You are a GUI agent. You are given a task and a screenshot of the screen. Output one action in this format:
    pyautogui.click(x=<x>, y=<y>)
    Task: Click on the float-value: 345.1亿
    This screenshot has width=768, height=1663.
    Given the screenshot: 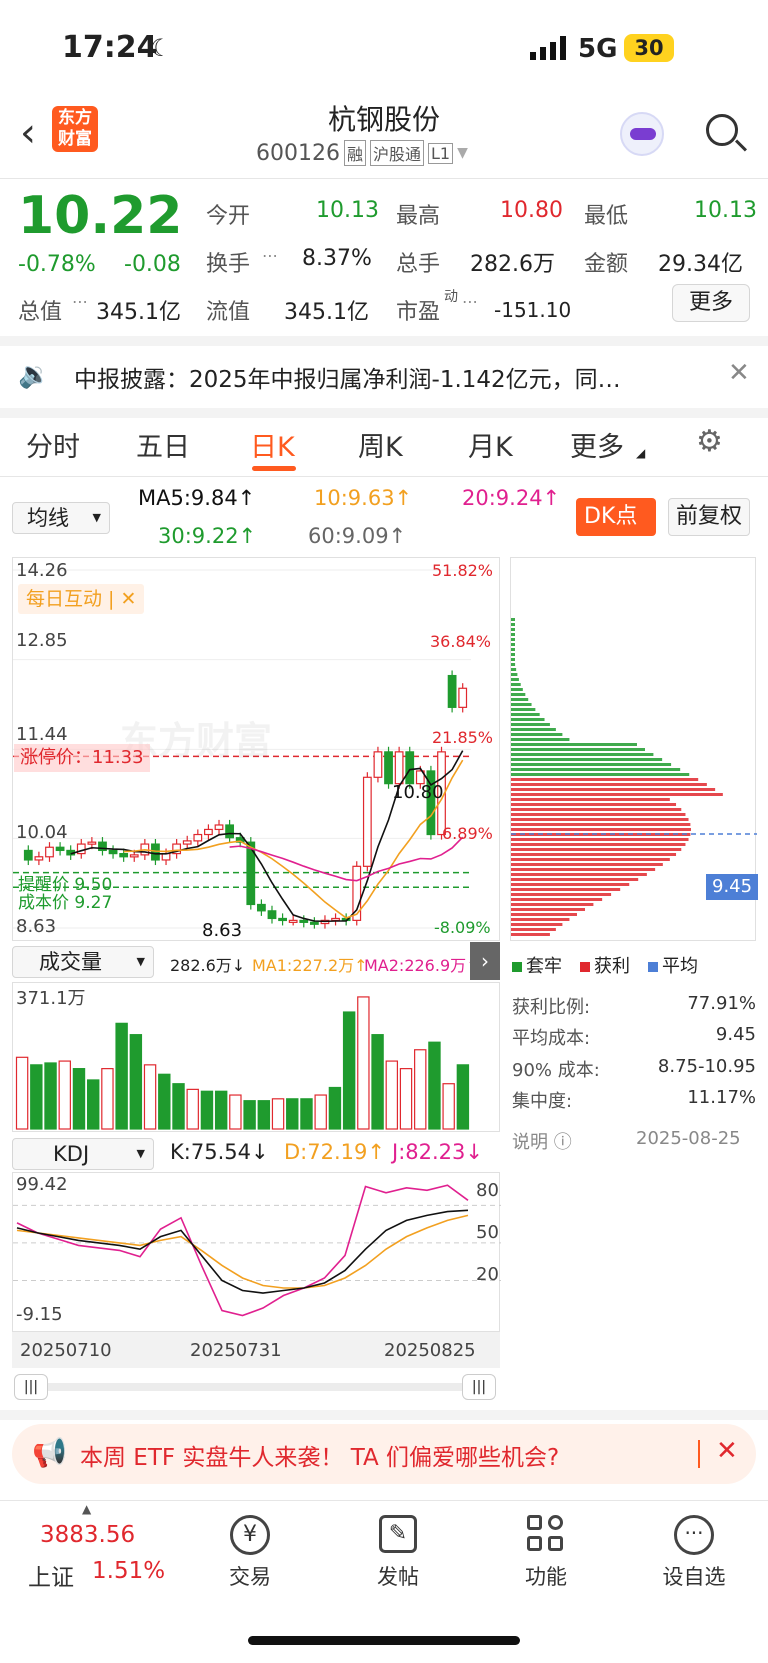 What is the action you would take?
    pyautogui.click(x=326, y=312)
    